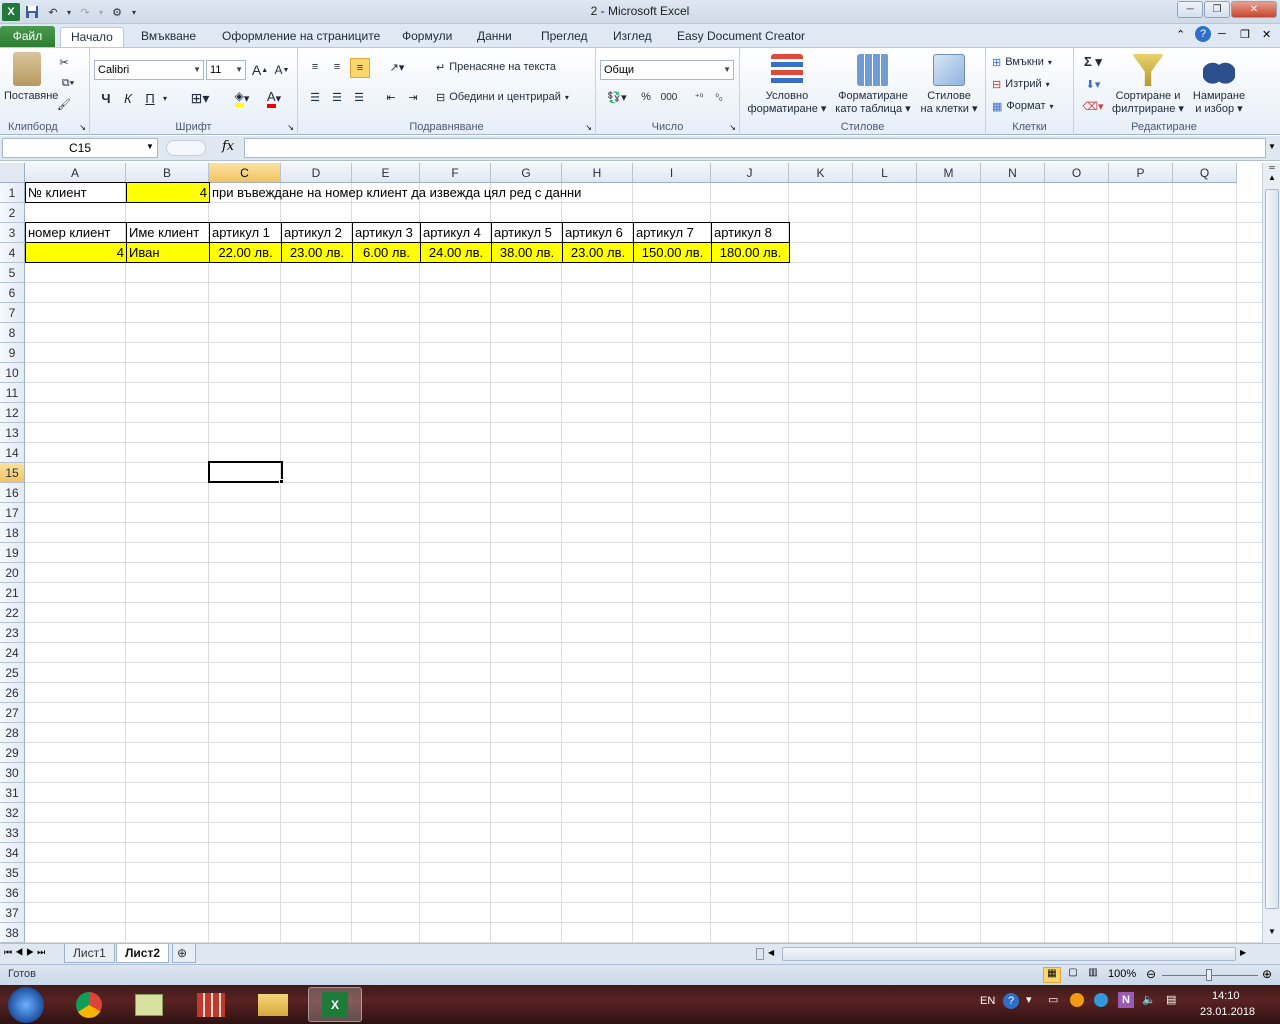 This screenshot has height=1024, width=1280. Describe the element at coordinates (1149, 999) in the screenshot. I see `tray-volume-icon: 🔈` at that location.